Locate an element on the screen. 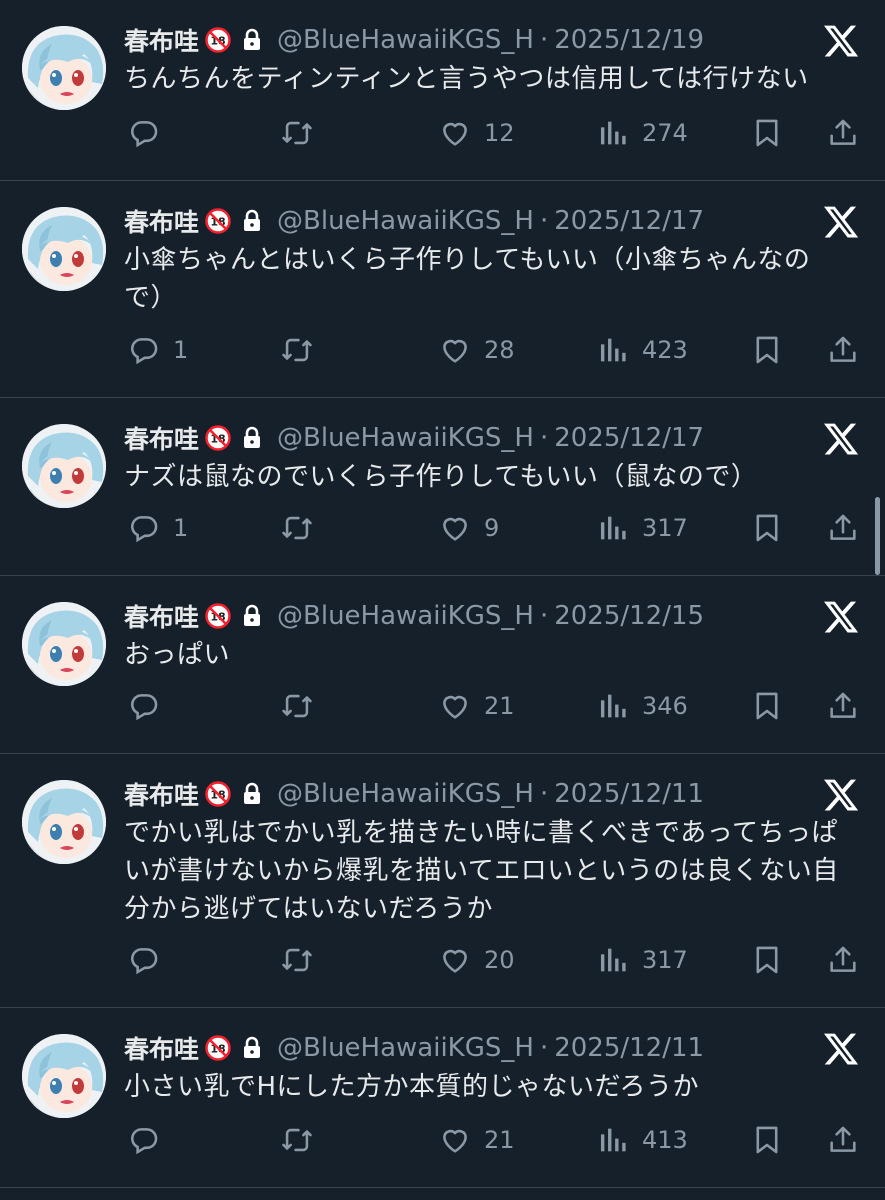 The height and width of the screenshot is (1200, 885). like-button: 20 is located at coordinates (476, 960).